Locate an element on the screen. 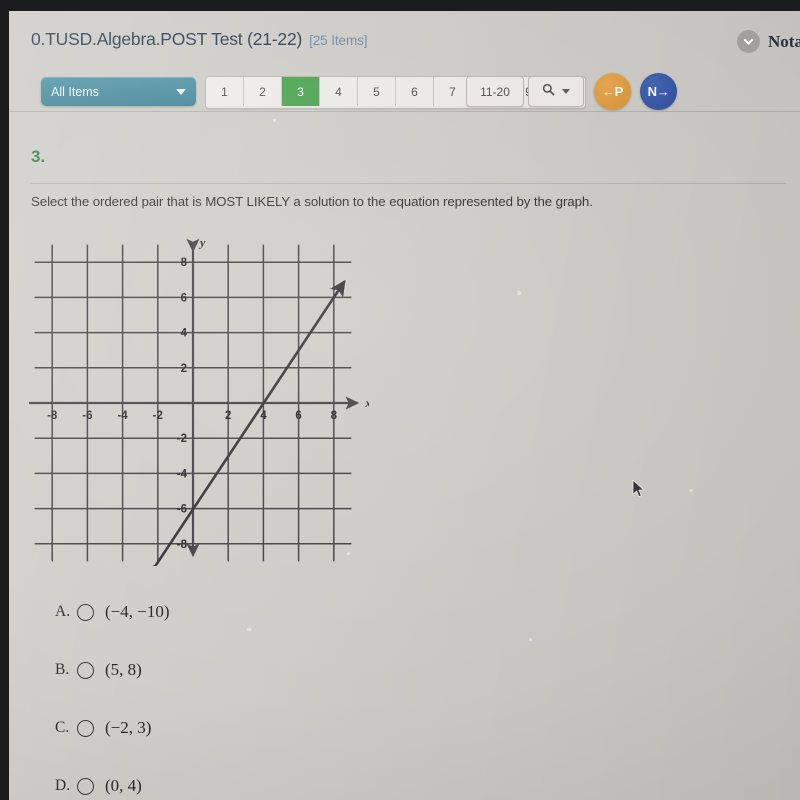 The height and width of the screenshot is (800, 800). x-tick-label: -2 is located at coordinates (158, 416).